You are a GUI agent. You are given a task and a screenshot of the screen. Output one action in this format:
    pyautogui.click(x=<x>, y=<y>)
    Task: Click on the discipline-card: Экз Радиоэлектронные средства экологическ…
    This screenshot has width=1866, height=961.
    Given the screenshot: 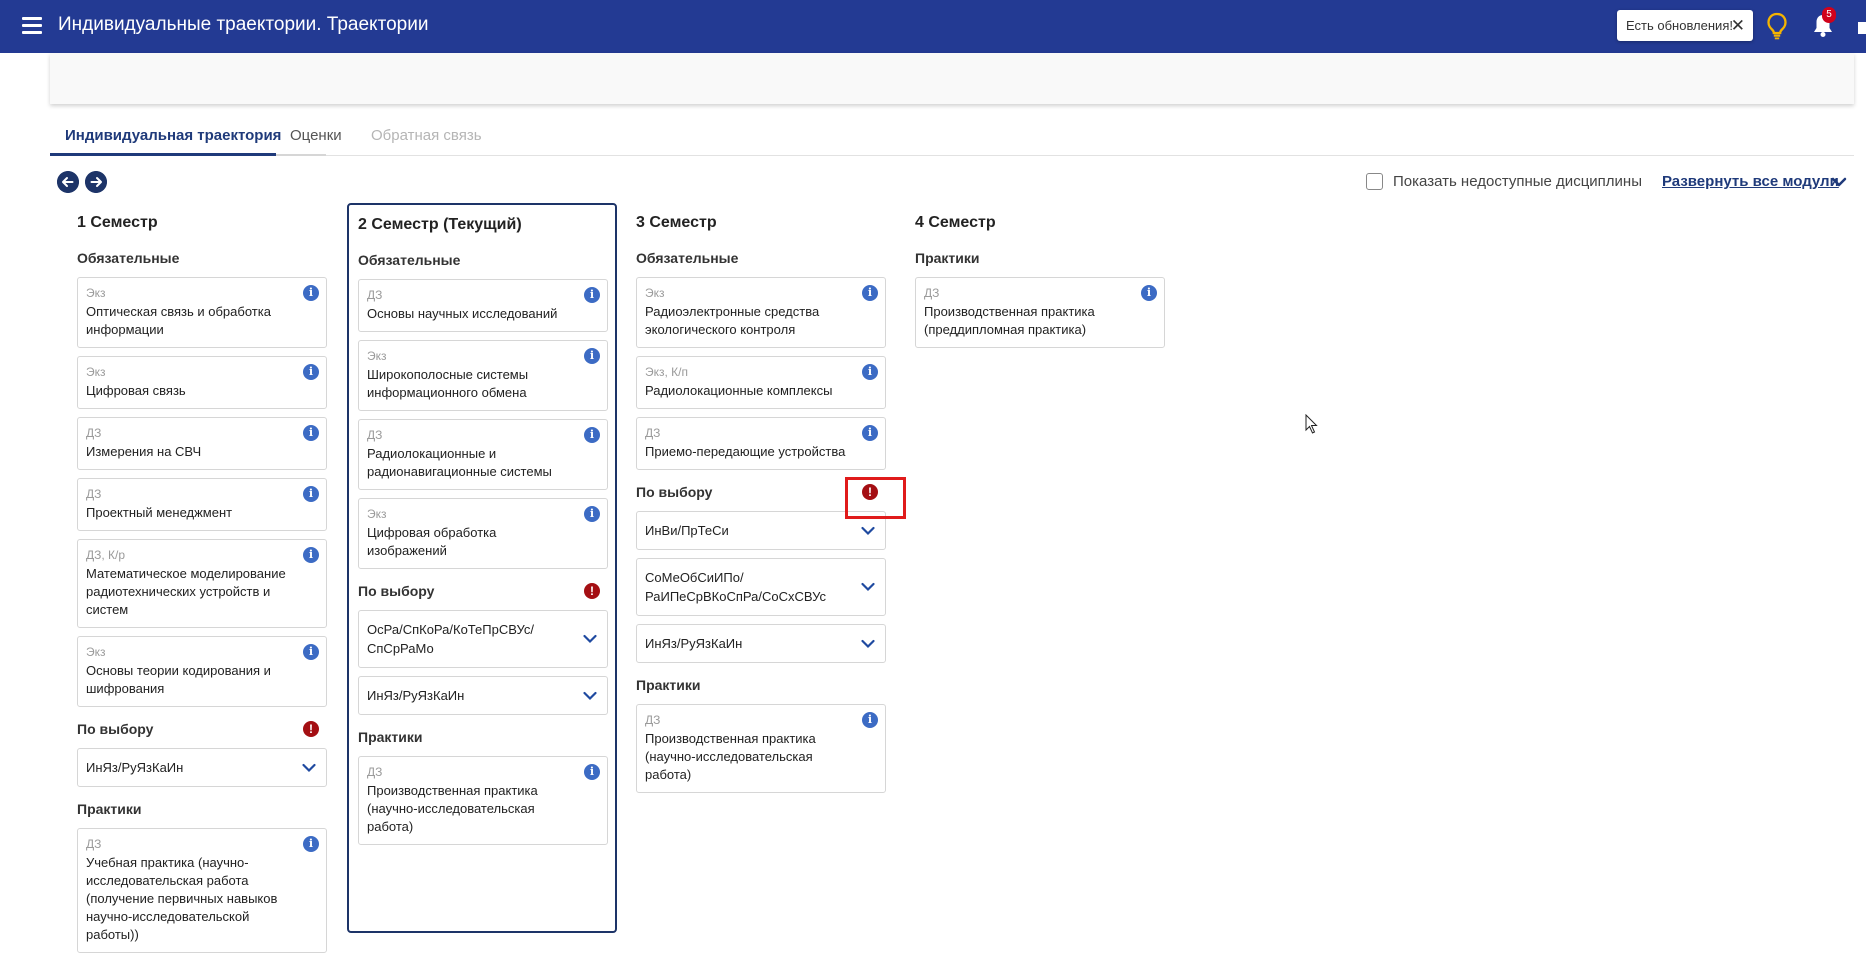 What is the action you would take?
    pyautogui.click(x=761, y=312)
    